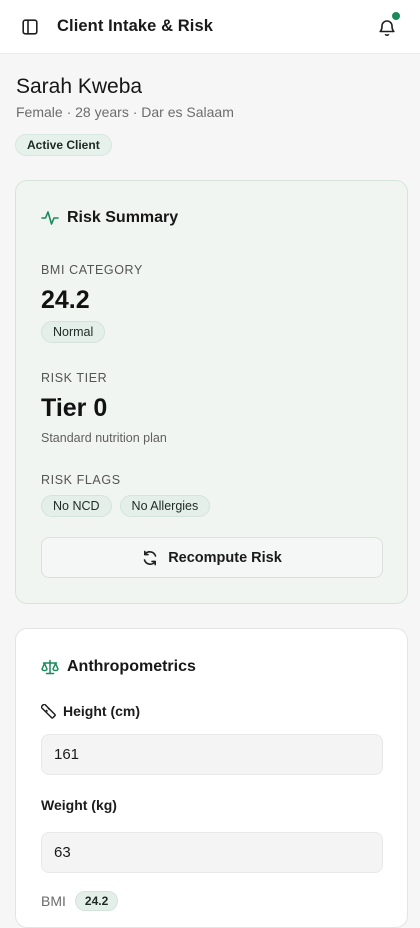 The image size is (420, 928). What do you see at coordinates (74, 378) in the screenshot?
I see `risk-tier-label: RISK TIER` at bounding box center [74, 378].